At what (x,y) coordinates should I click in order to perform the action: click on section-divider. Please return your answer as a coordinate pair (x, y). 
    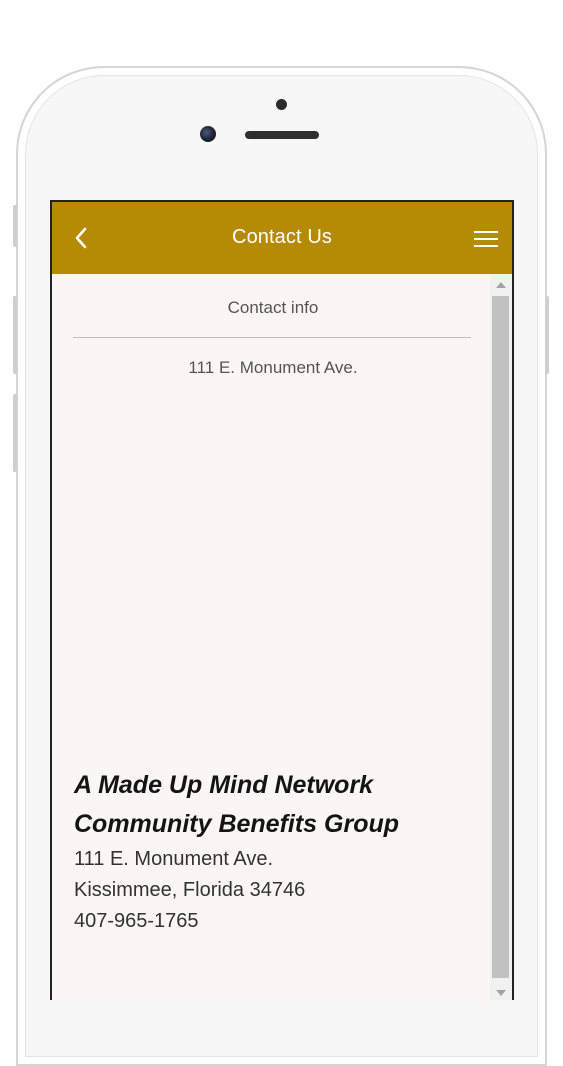
    Looking at the image, I should click on (272, 337).